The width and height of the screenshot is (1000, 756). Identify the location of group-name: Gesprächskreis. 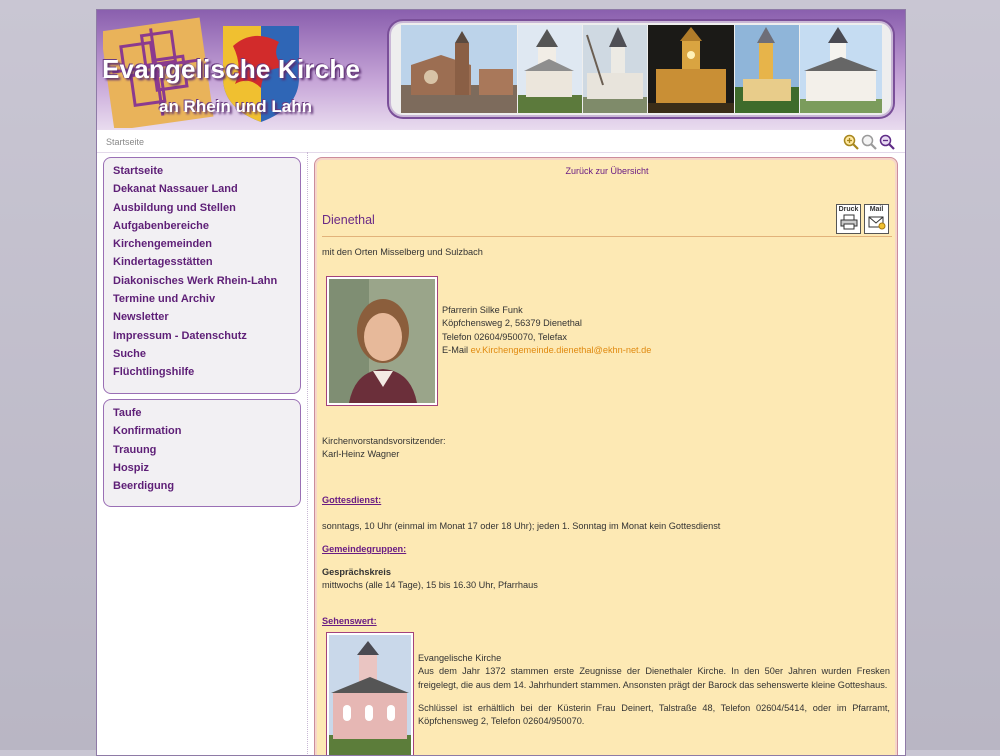
(356, 572).